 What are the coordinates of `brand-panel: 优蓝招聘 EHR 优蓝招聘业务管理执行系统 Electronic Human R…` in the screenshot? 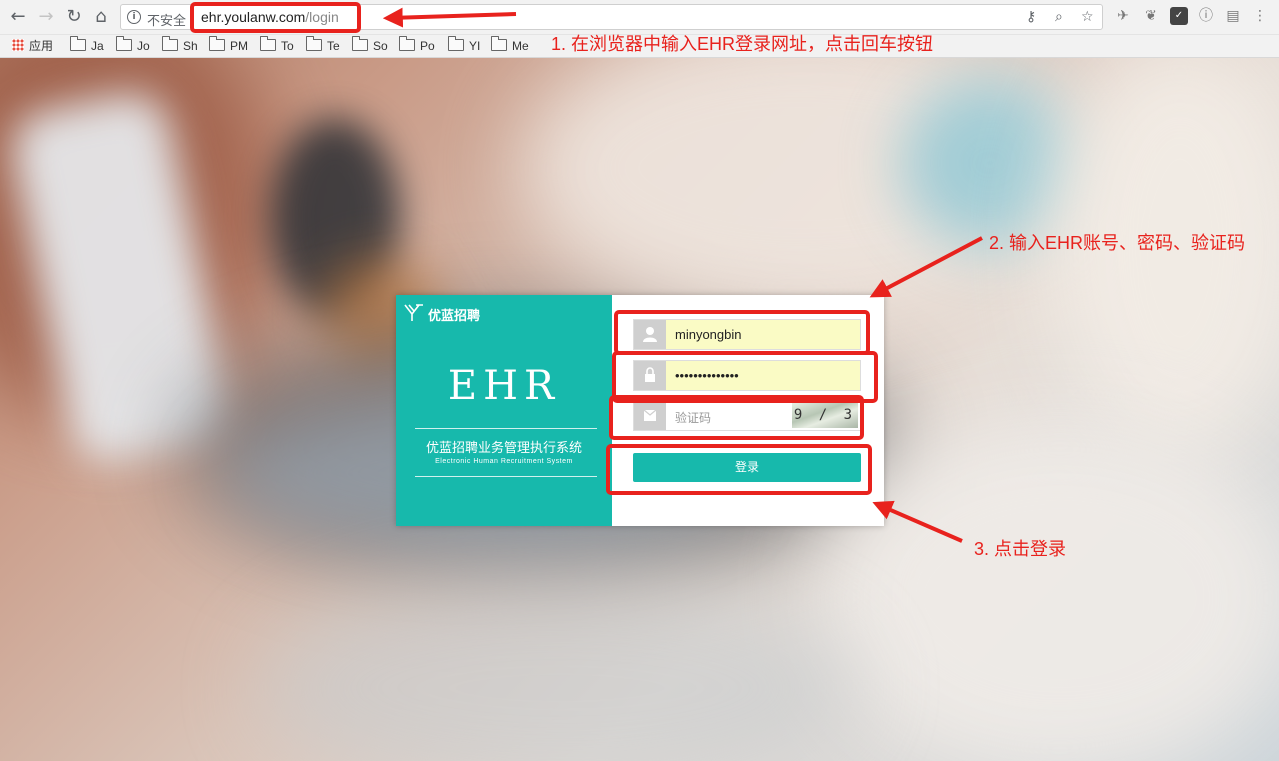 It's located at (504, 410).